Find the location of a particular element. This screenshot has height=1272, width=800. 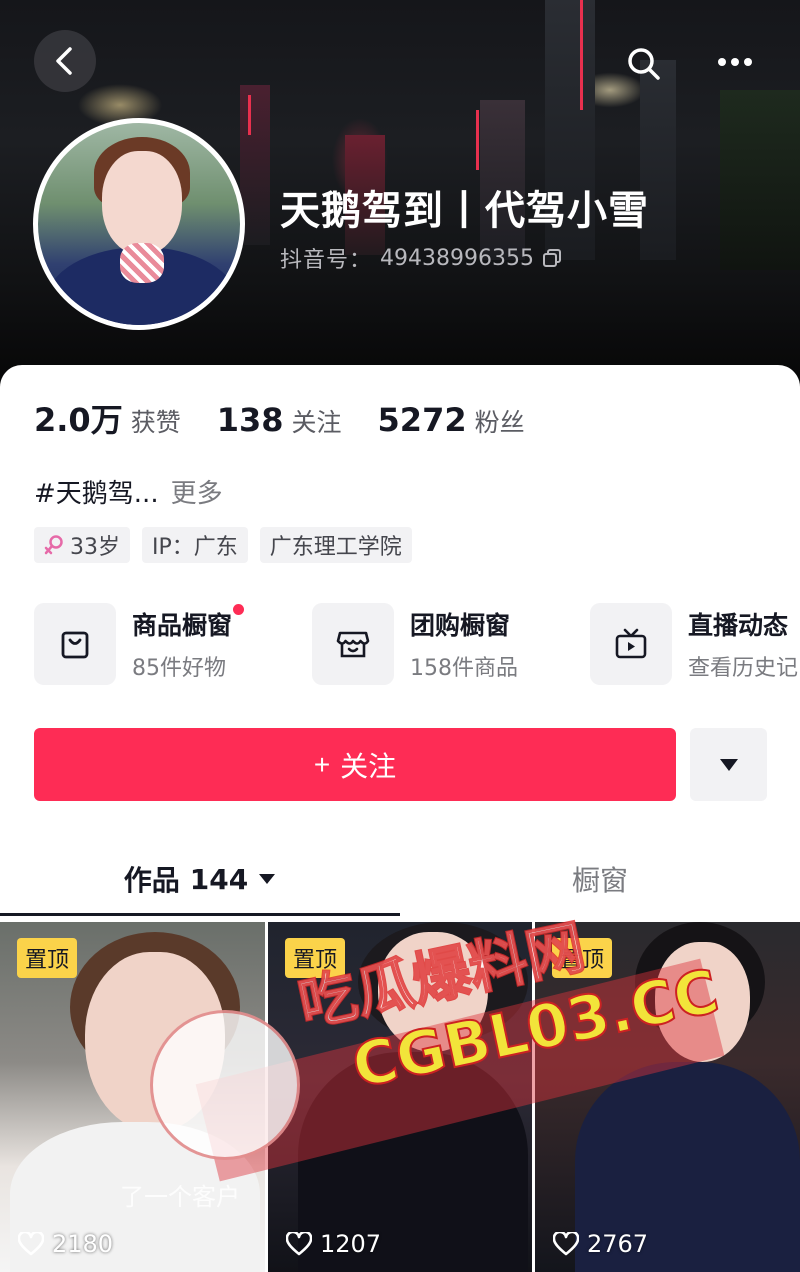

back-button is located at coordinates (65, 61).